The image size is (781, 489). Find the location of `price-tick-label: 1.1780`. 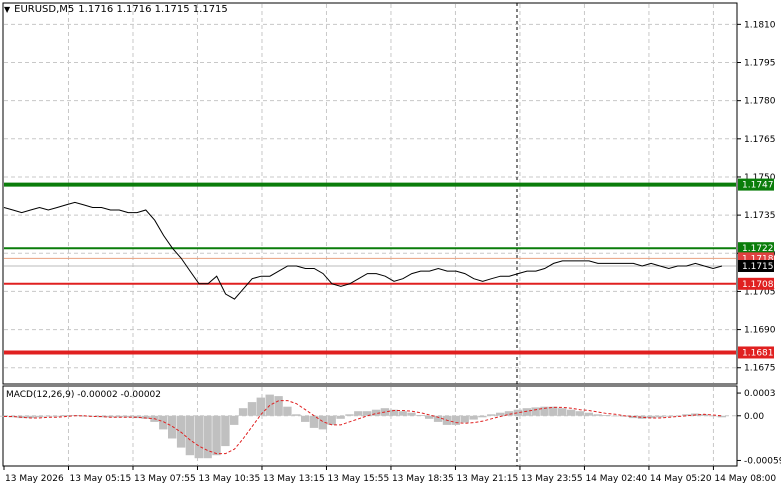

price-tick-label: 1.1780 is located at coordinates (760, 102).